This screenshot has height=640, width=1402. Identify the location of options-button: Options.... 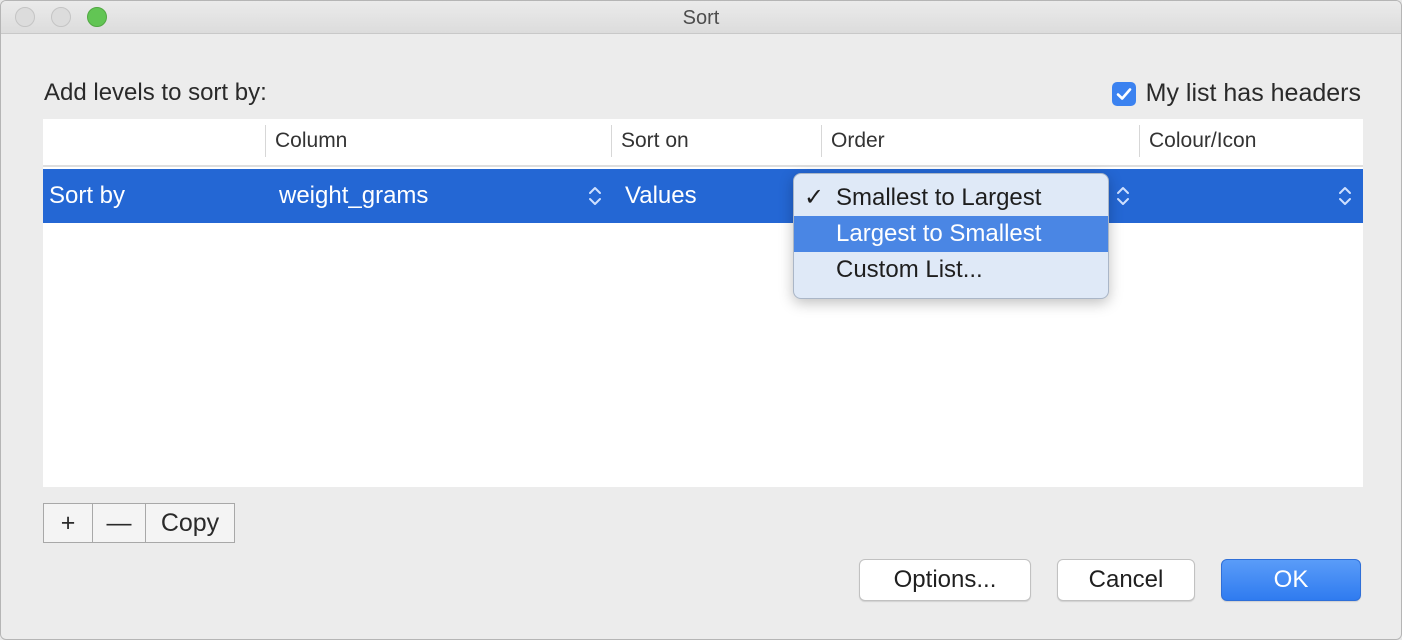
(945, 580).